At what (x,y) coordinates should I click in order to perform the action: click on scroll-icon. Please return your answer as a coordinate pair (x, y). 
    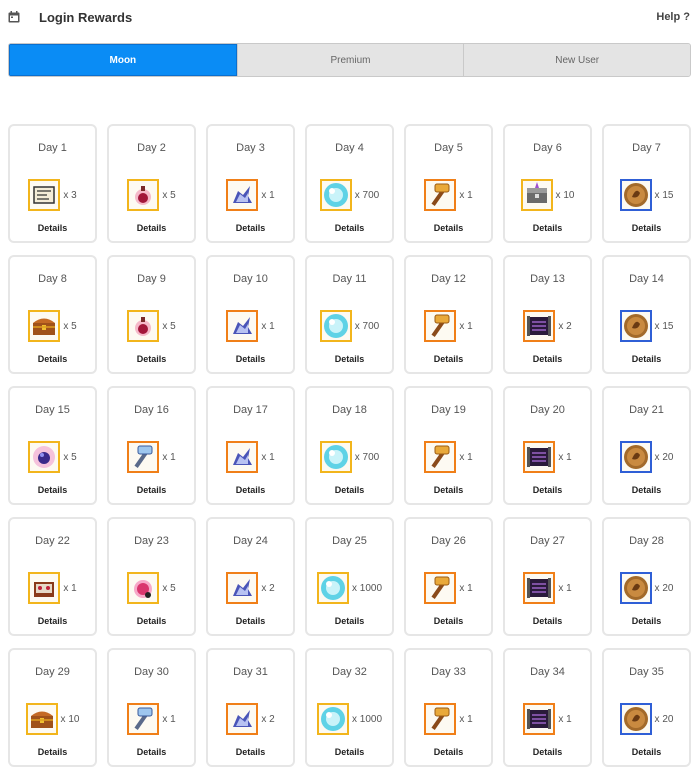
    Looking at the image, I should click on (44, 195).